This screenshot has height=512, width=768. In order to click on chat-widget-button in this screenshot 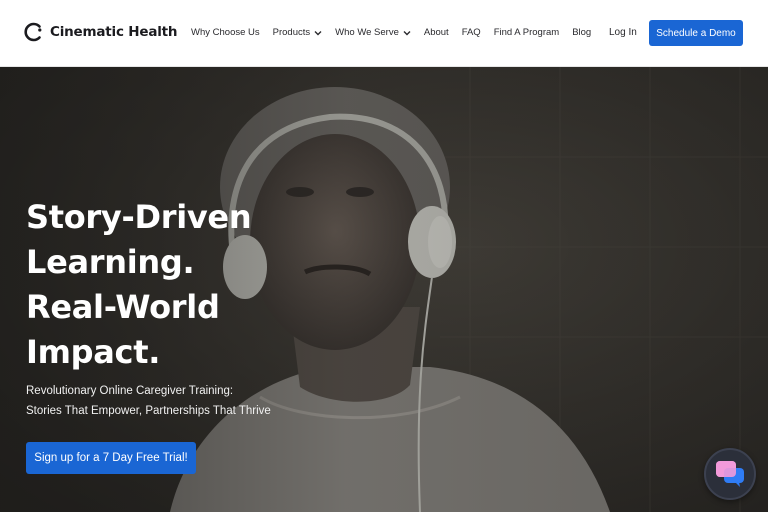, I will do `click(730, 474)`.